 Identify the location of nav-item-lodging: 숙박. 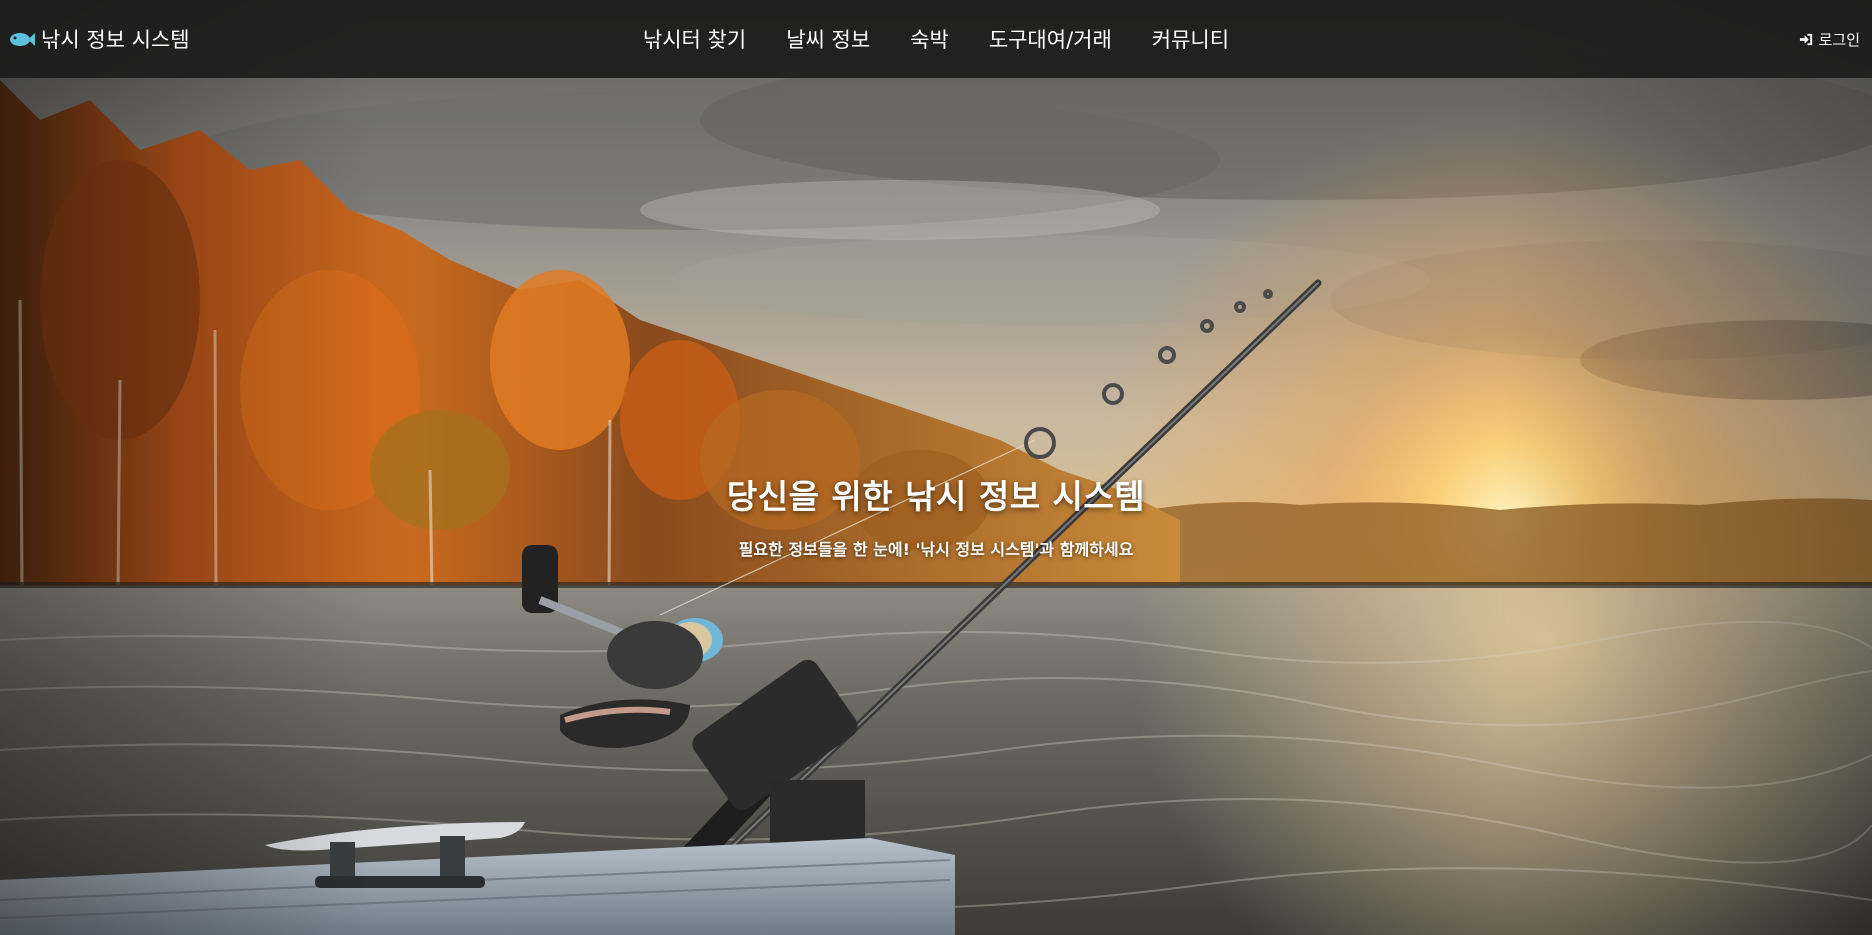
(929, 39).